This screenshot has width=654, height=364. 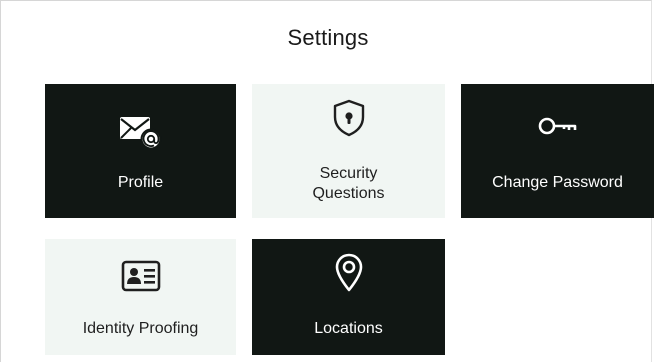 I want to click on key-icon, so click(x=557, y=126).